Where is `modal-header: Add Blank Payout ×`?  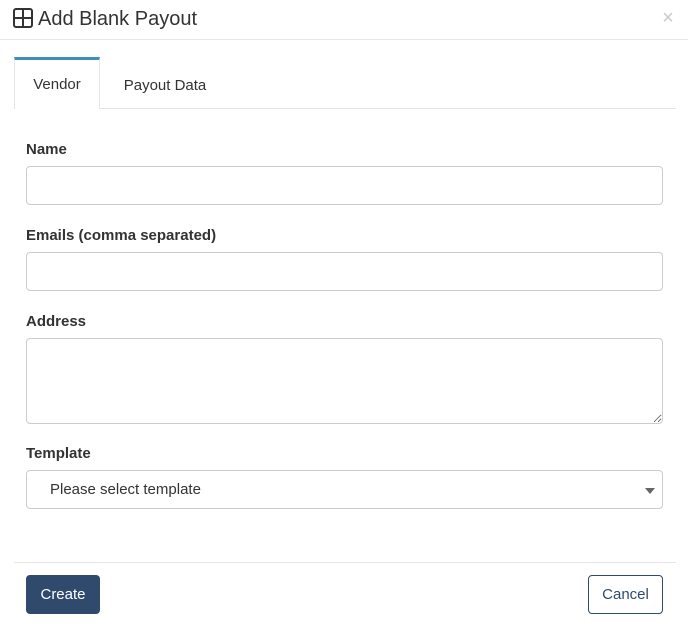
modal-header: Add Blank Payout × is located at coordinates (344, 20).